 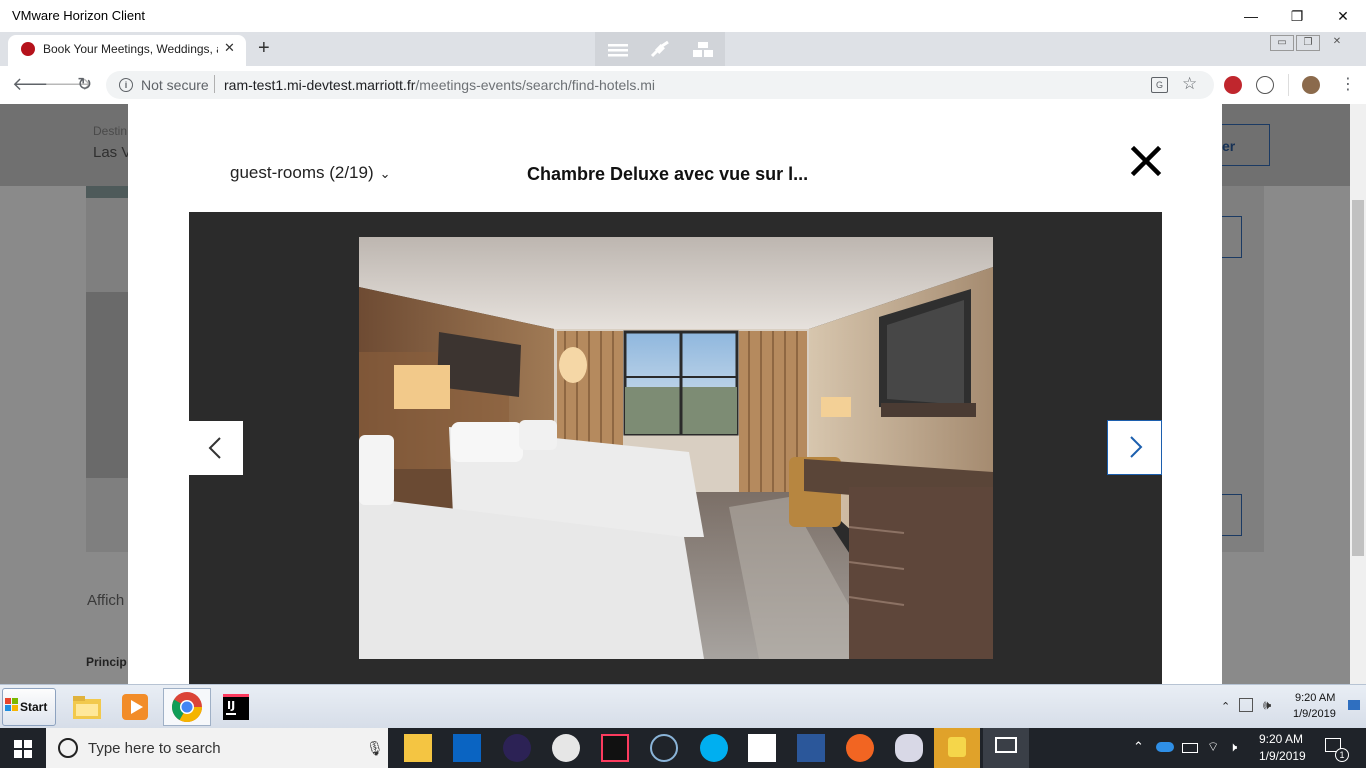 What do you see at coordinates (1233, 747) in the screenshot?
I see `mute-icon: 🕨` at bounding box center [1233, 747].